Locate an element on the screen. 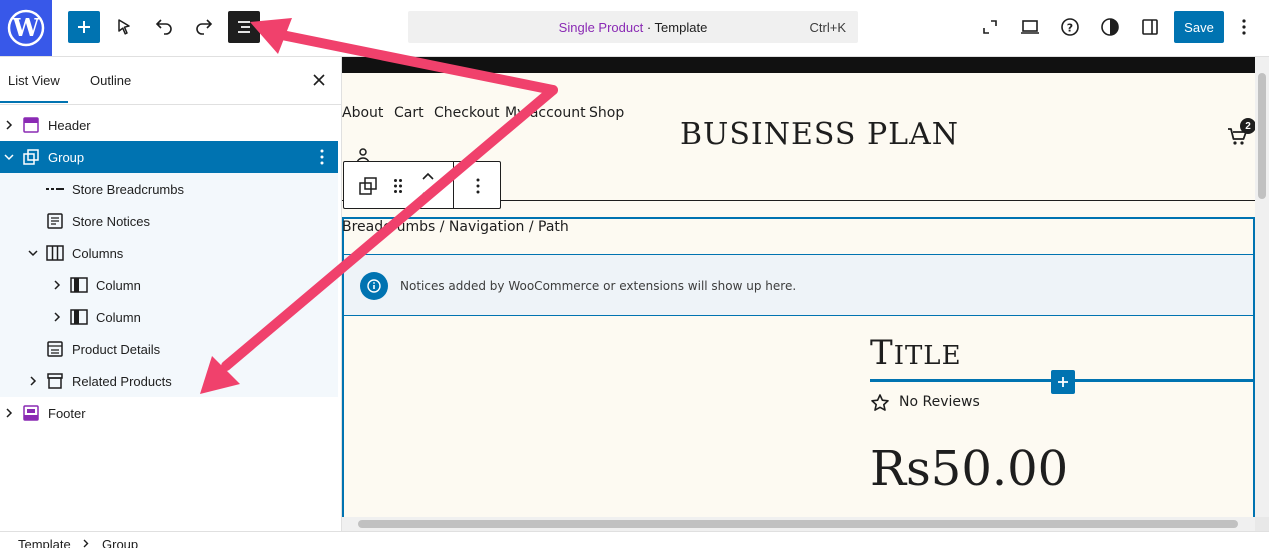 The height and width of the screenshot is (548, 1269). toolbar-separator is located at coordinates (453, 185).